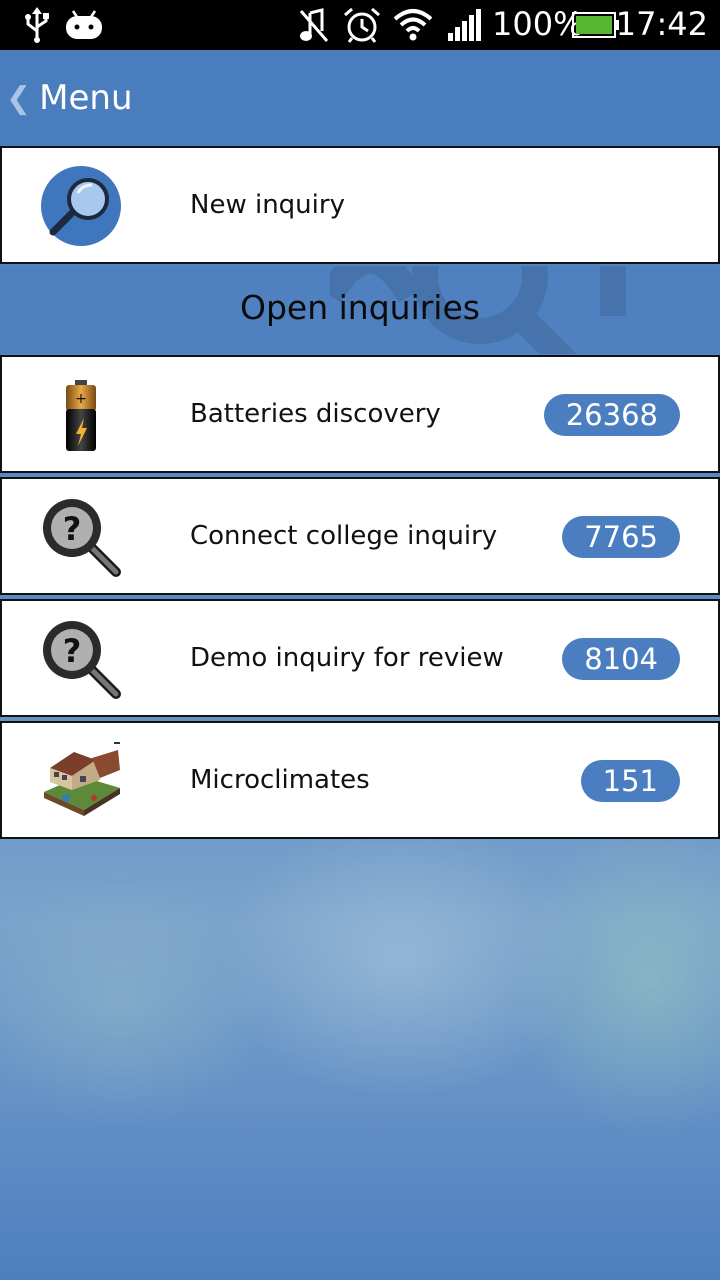  What do you see at coordinates (661, 24) in the screenshot?
I see `clock: 17:42` at bounding box center [661, 24].